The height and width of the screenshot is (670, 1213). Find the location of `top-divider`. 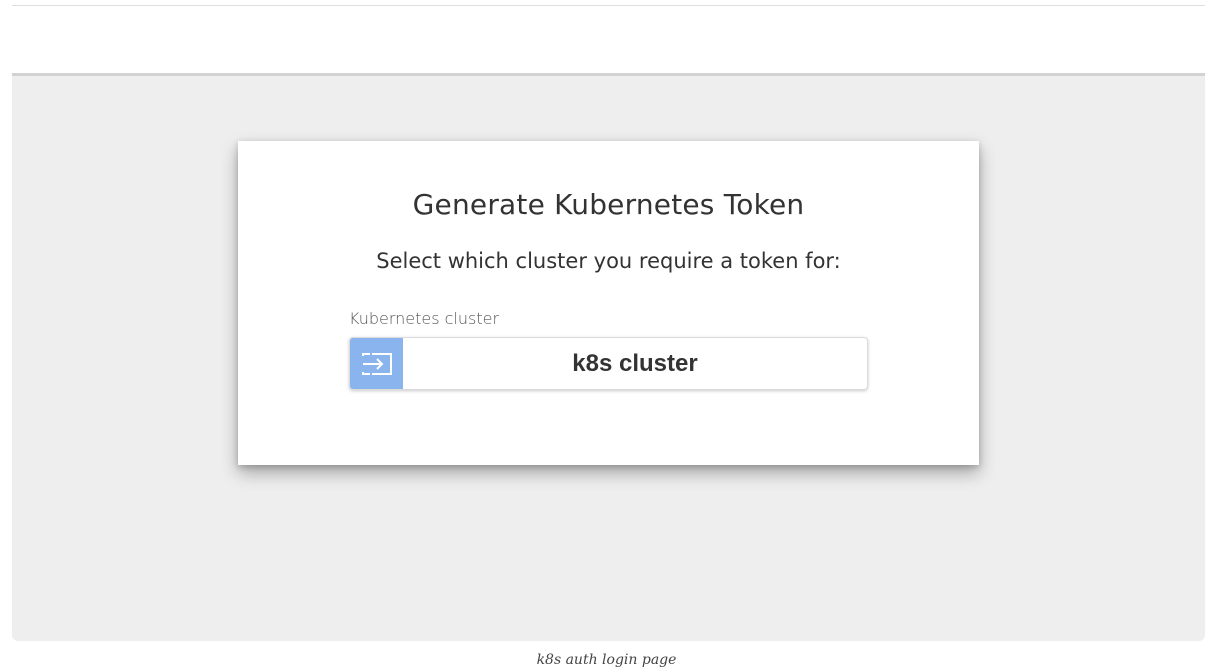

top-divider is located at coordinates (608, 5).